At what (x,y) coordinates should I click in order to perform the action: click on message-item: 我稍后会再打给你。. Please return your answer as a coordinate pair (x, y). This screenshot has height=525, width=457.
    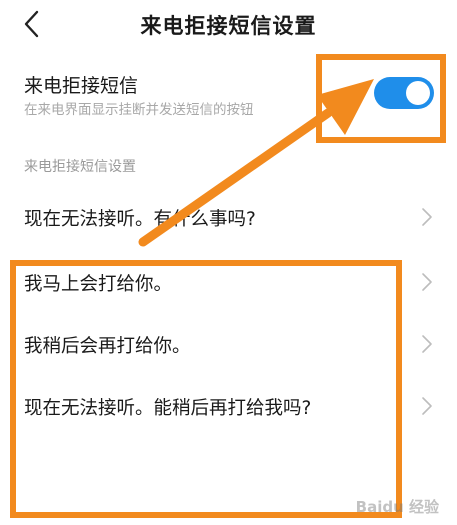
    Looking at the image, I should click on (228, 345).